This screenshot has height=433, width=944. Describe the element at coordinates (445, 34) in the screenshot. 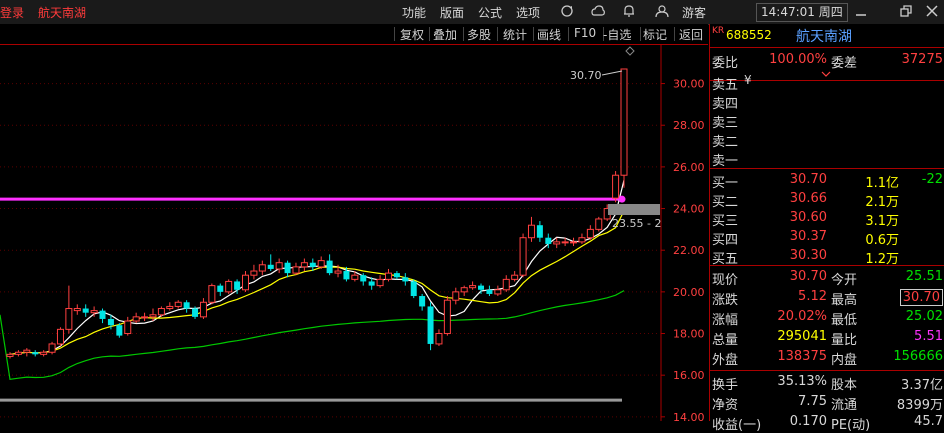

I see `toolbar-overlay-button: 叠加` at that location.